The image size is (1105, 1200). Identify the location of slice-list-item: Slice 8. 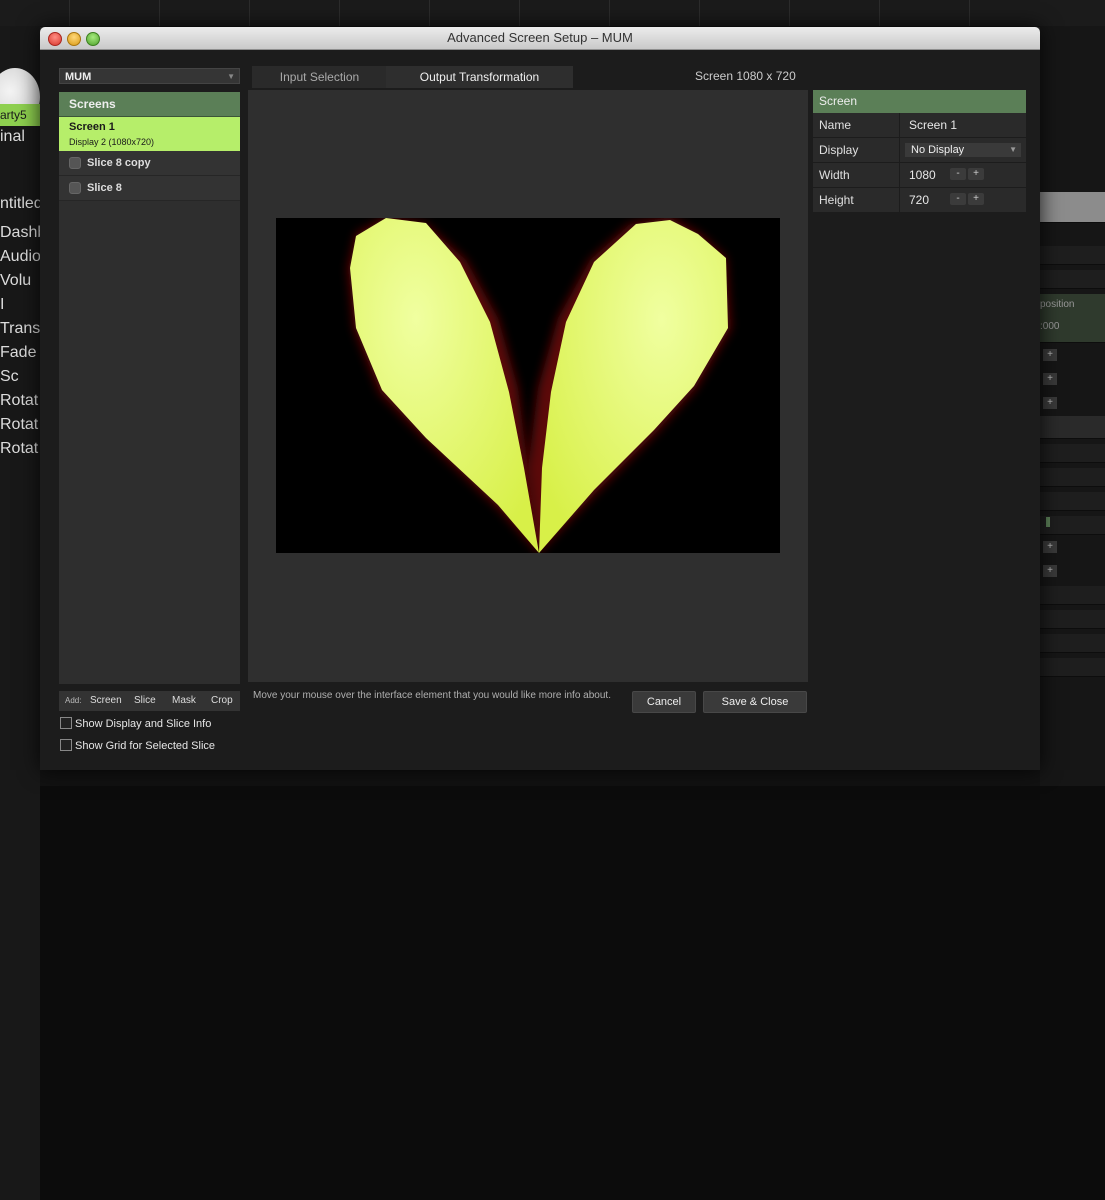
(149, 188).